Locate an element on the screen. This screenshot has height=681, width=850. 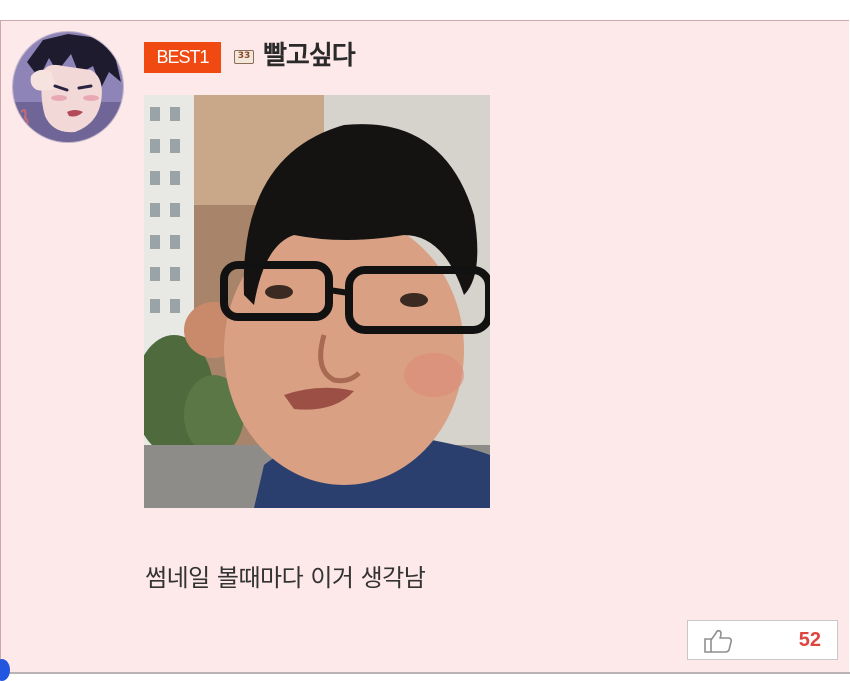
thumbs-up-icon is located at coordinates (718, 641).